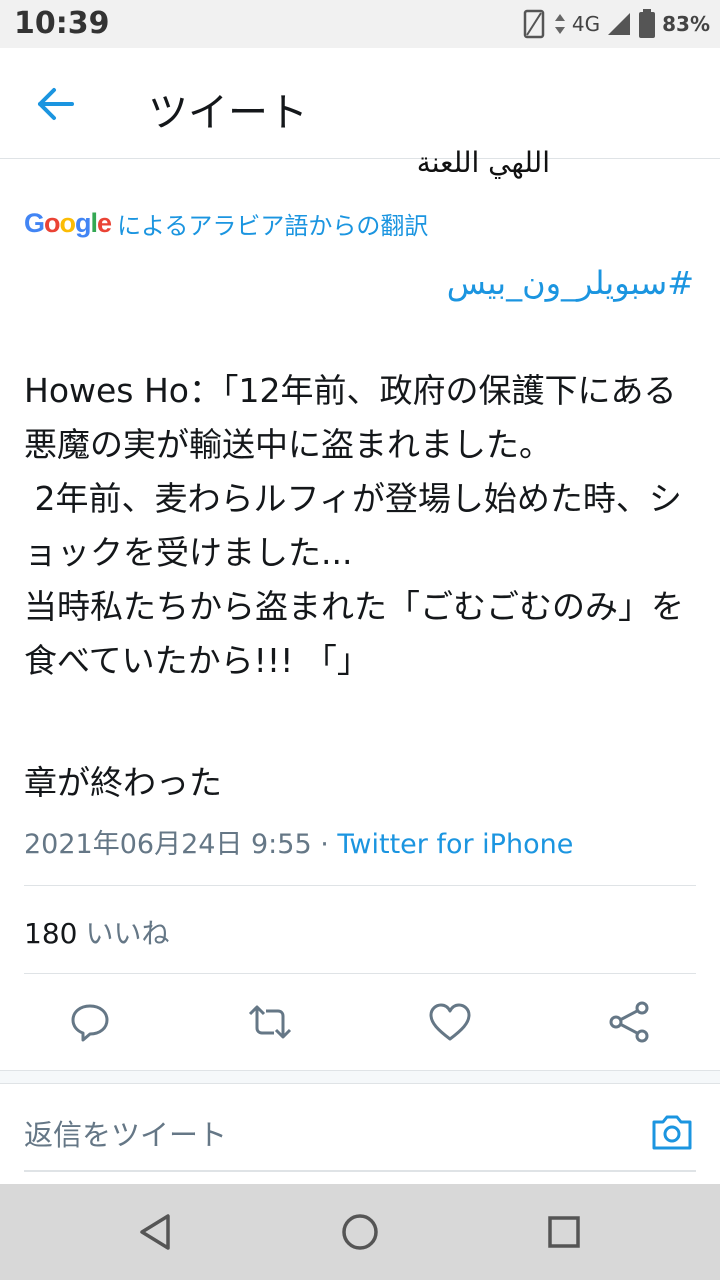  What do you see at coordinates (360, 1077) in the screenshot?
I see `section-divider` at bounding box center [360, 1077].